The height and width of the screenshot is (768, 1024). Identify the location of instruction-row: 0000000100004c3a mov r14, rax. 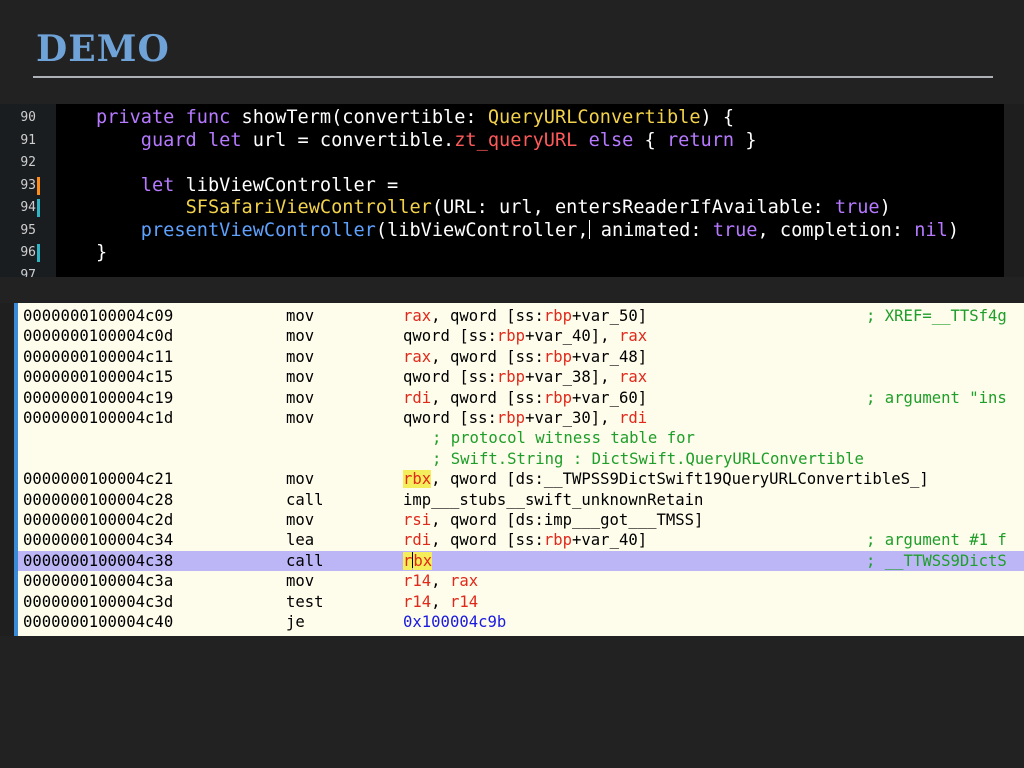
(521, 581).